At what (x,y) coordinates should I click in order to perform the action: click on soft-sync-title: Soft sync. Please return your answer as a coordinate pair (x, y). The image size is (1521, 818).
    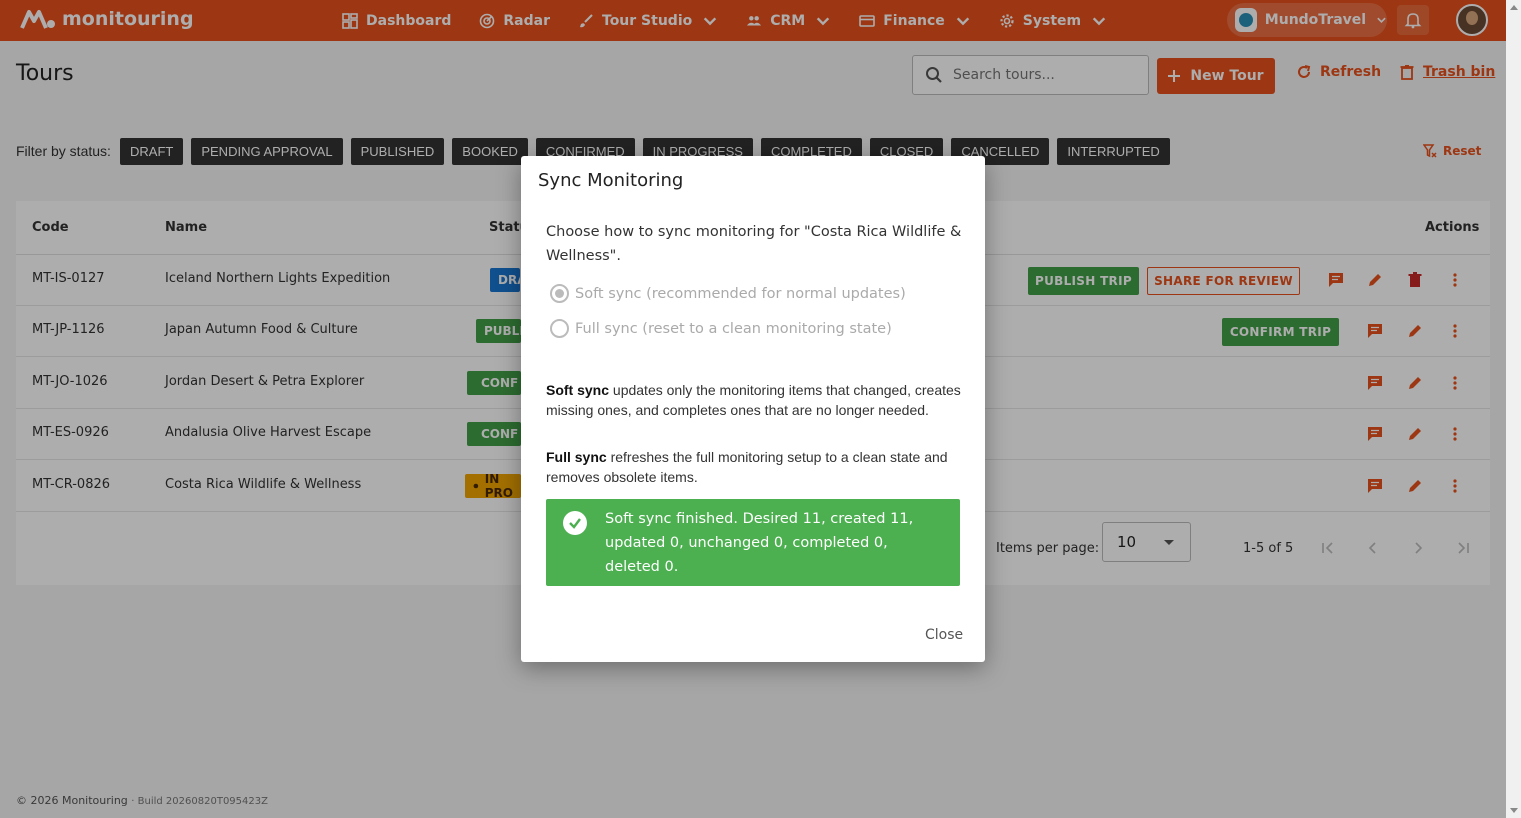
    Looking at the image, I should click on (578, 390).